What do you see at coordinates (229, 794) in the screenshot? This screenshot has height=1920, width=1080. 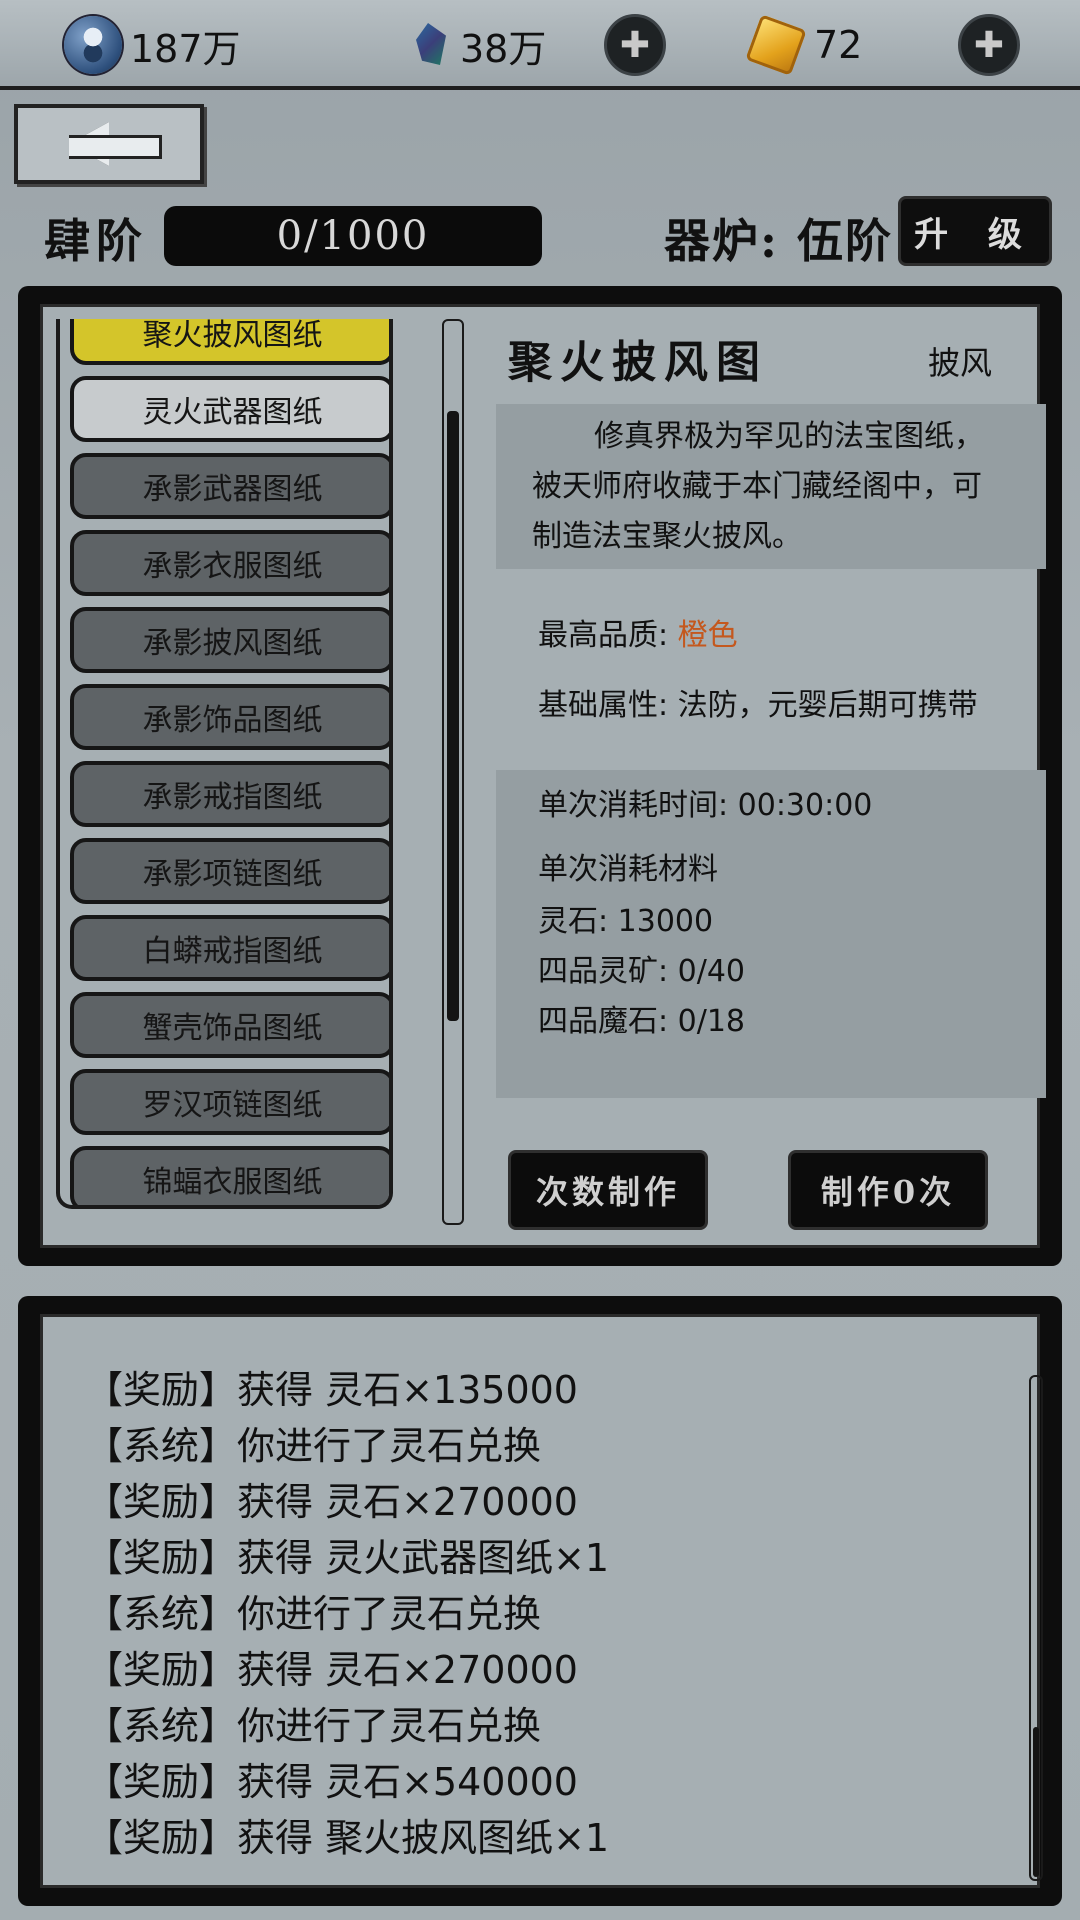 I see `blueprint-item: 承影戒指图纸` at bounding box center [229, 794].